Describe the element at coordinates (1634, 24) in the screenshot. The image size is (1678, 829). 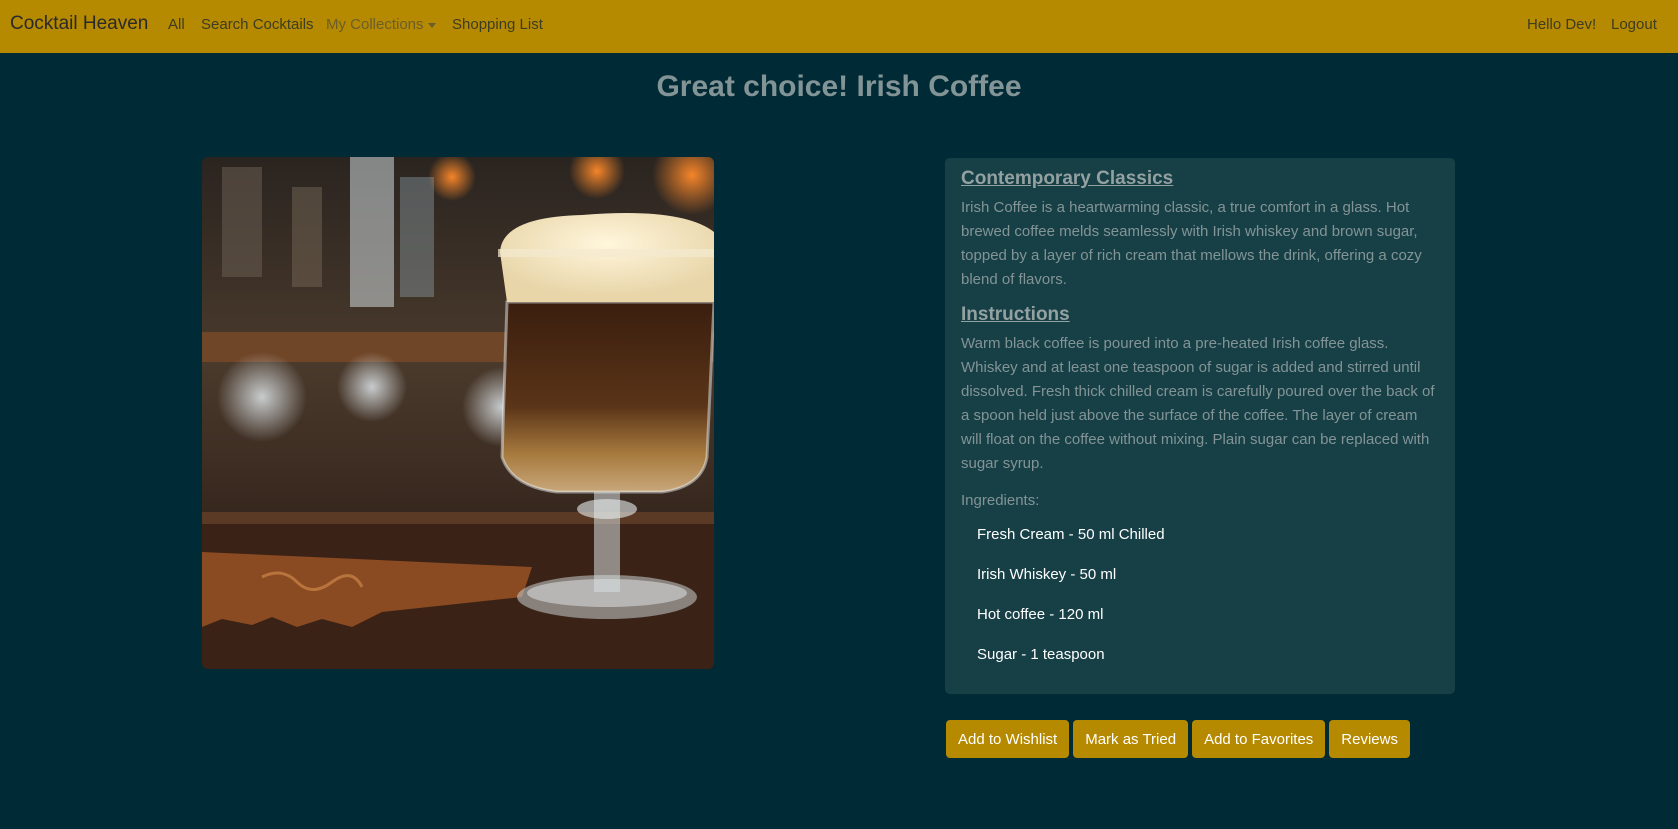
I see `logout-link: Logout` at that location.